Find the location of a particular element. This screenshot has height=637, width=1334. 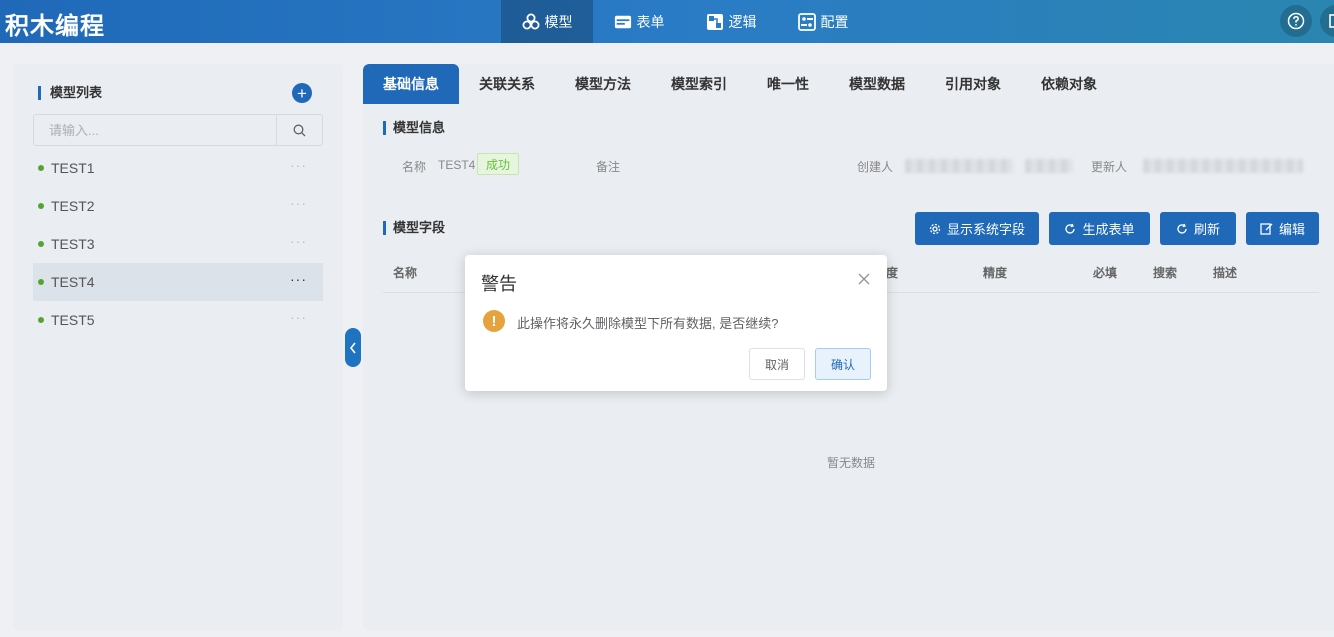

cancel-button: 取消 is located at coordinates (777, 364).